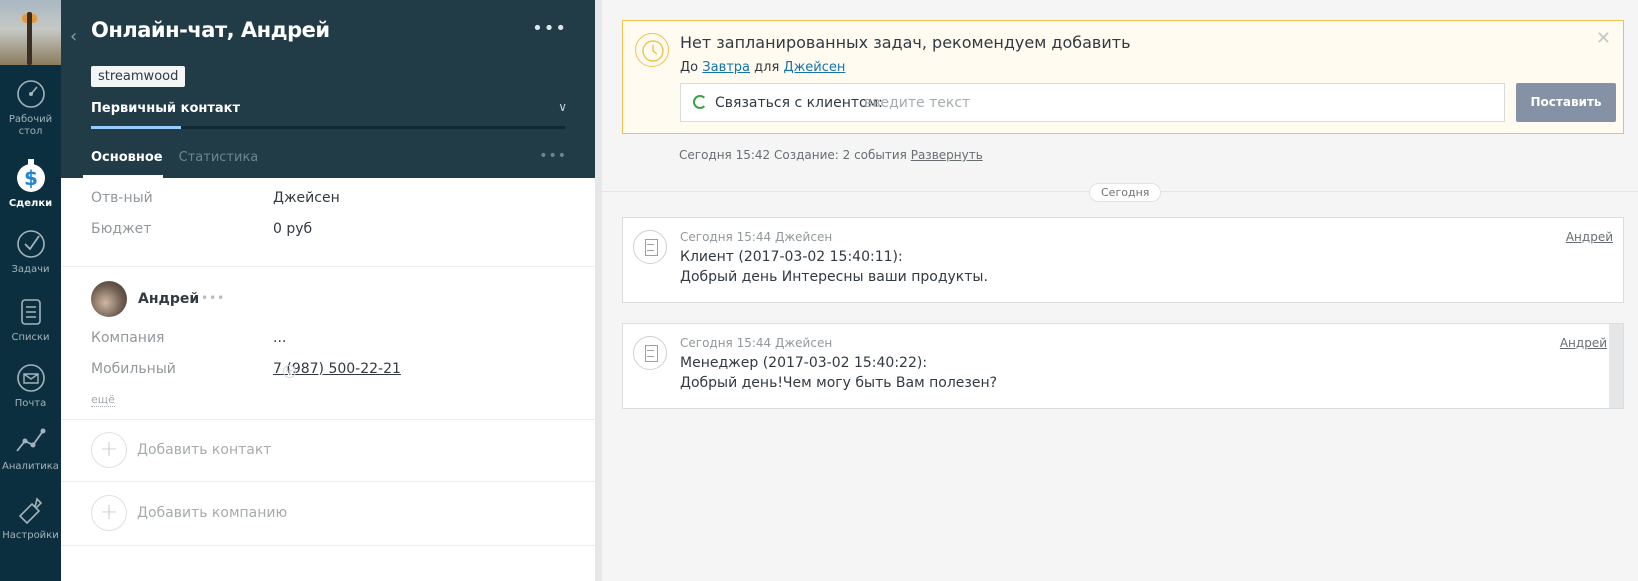 This screenshot has width=1638, height=581. I want to click on tabs-more-icon: •••, so click(553, 156).